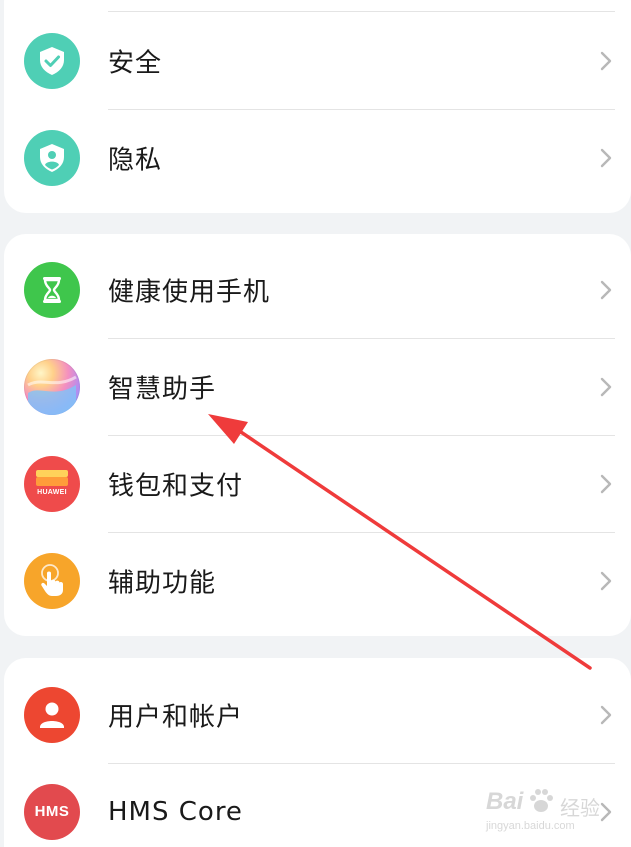  Describe the element at coordinates (505, 801) in the screenshot. I see `watermark-brand: Bai` at that location.